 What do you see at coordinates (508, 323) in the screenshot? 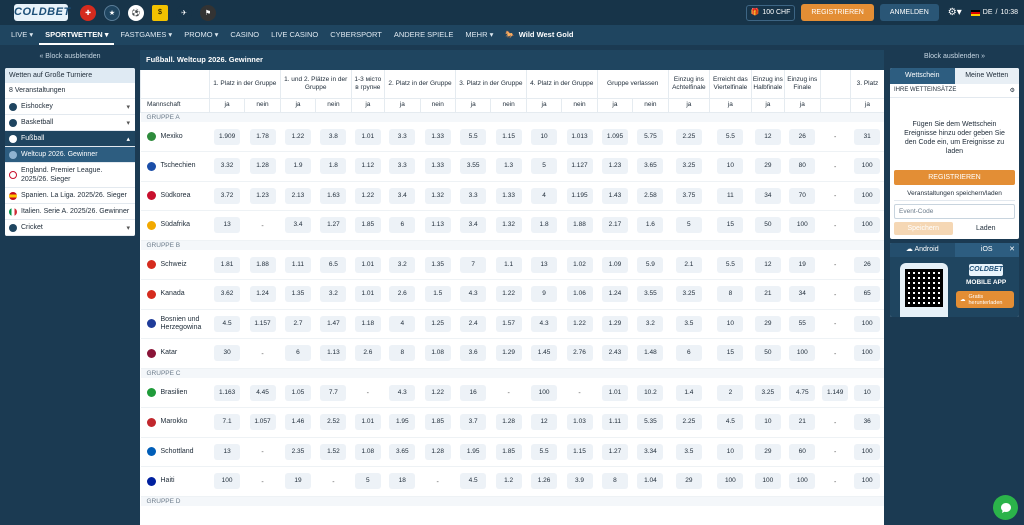
I see `odd-button: 1.57` at bounding box center [508, 323].